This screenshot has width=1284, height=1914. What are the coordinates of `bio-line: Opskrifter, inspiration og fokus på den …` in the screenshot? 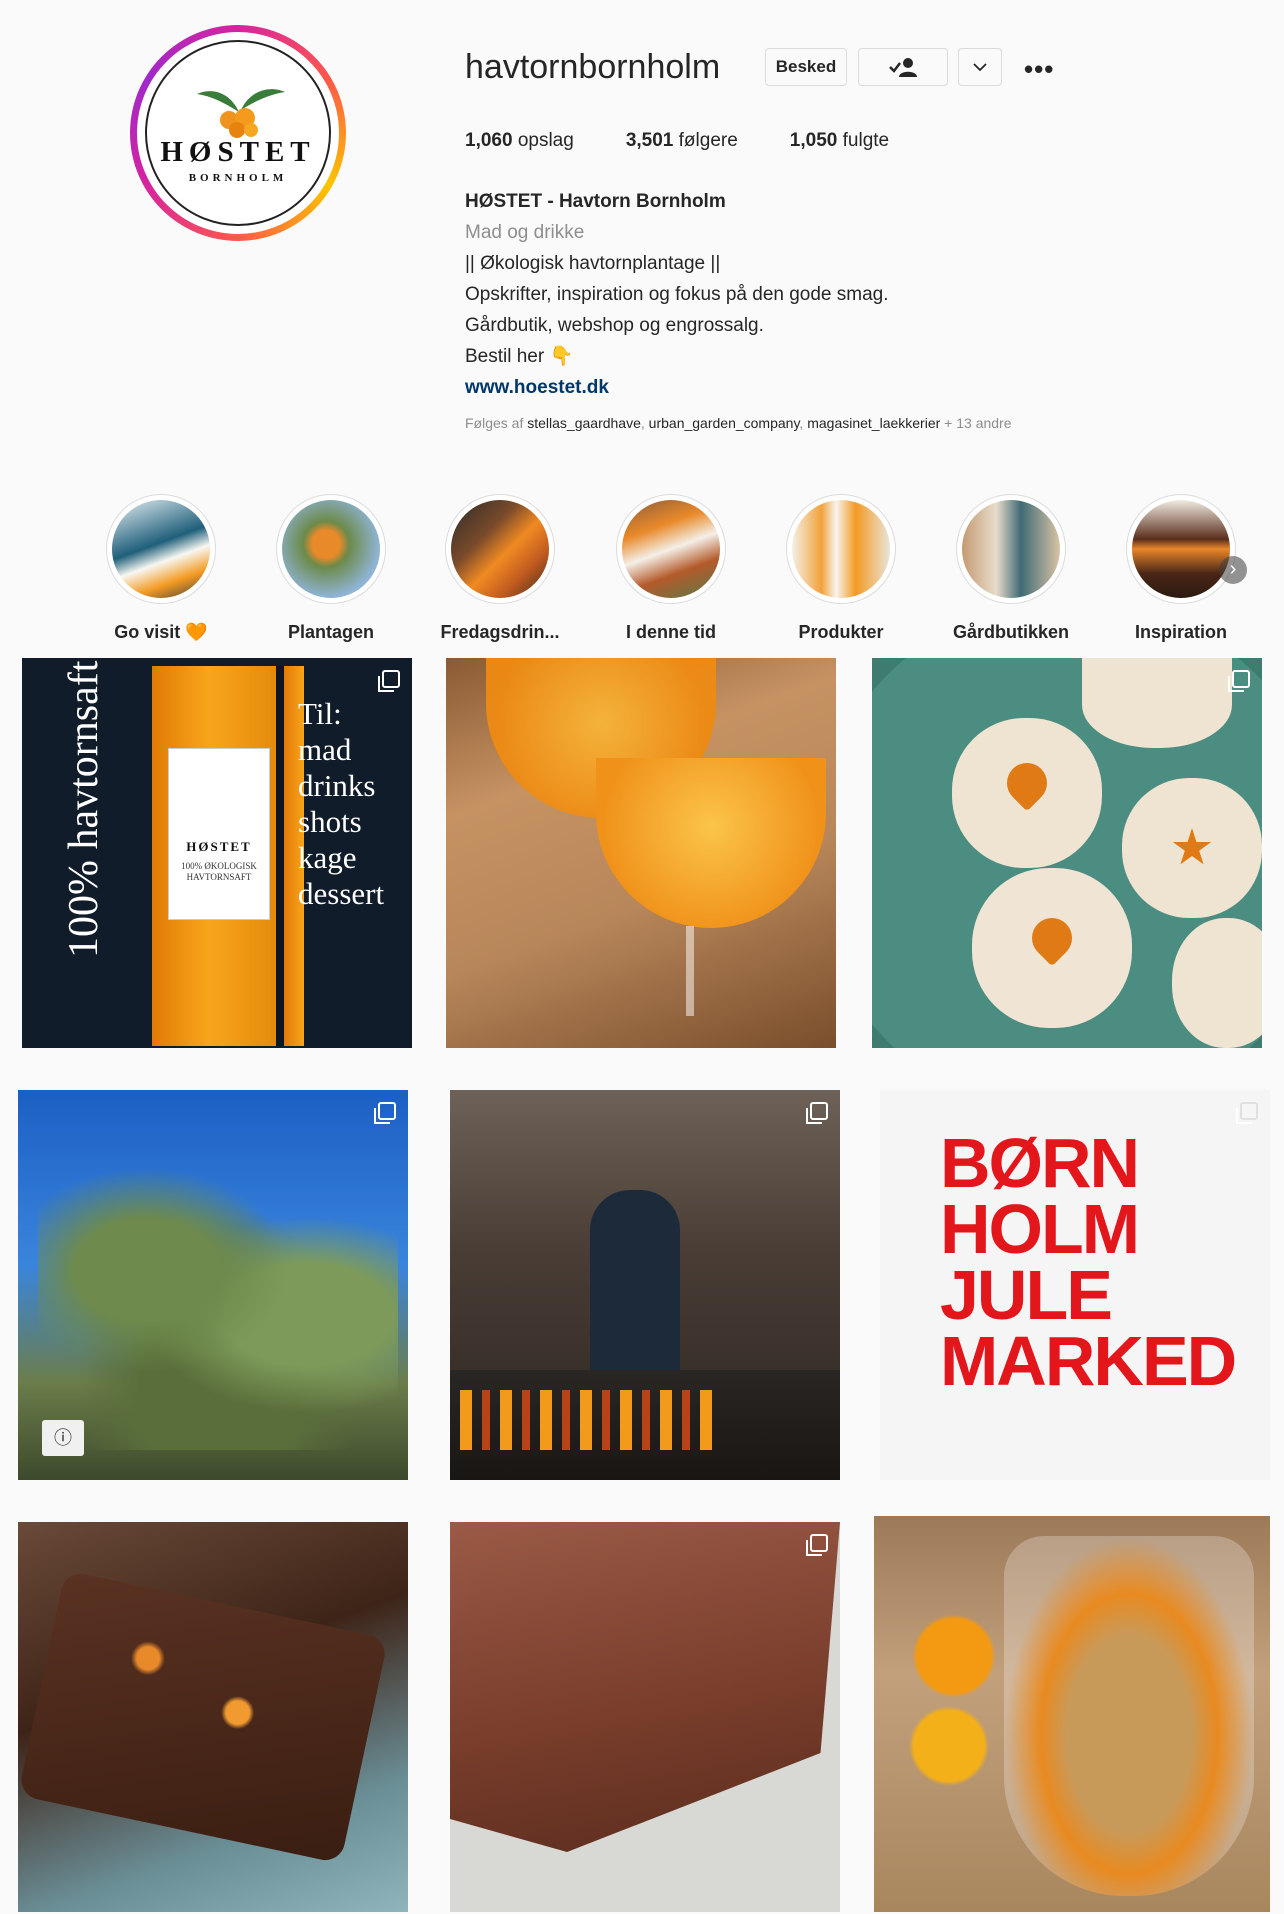 It's located at (677, 294).